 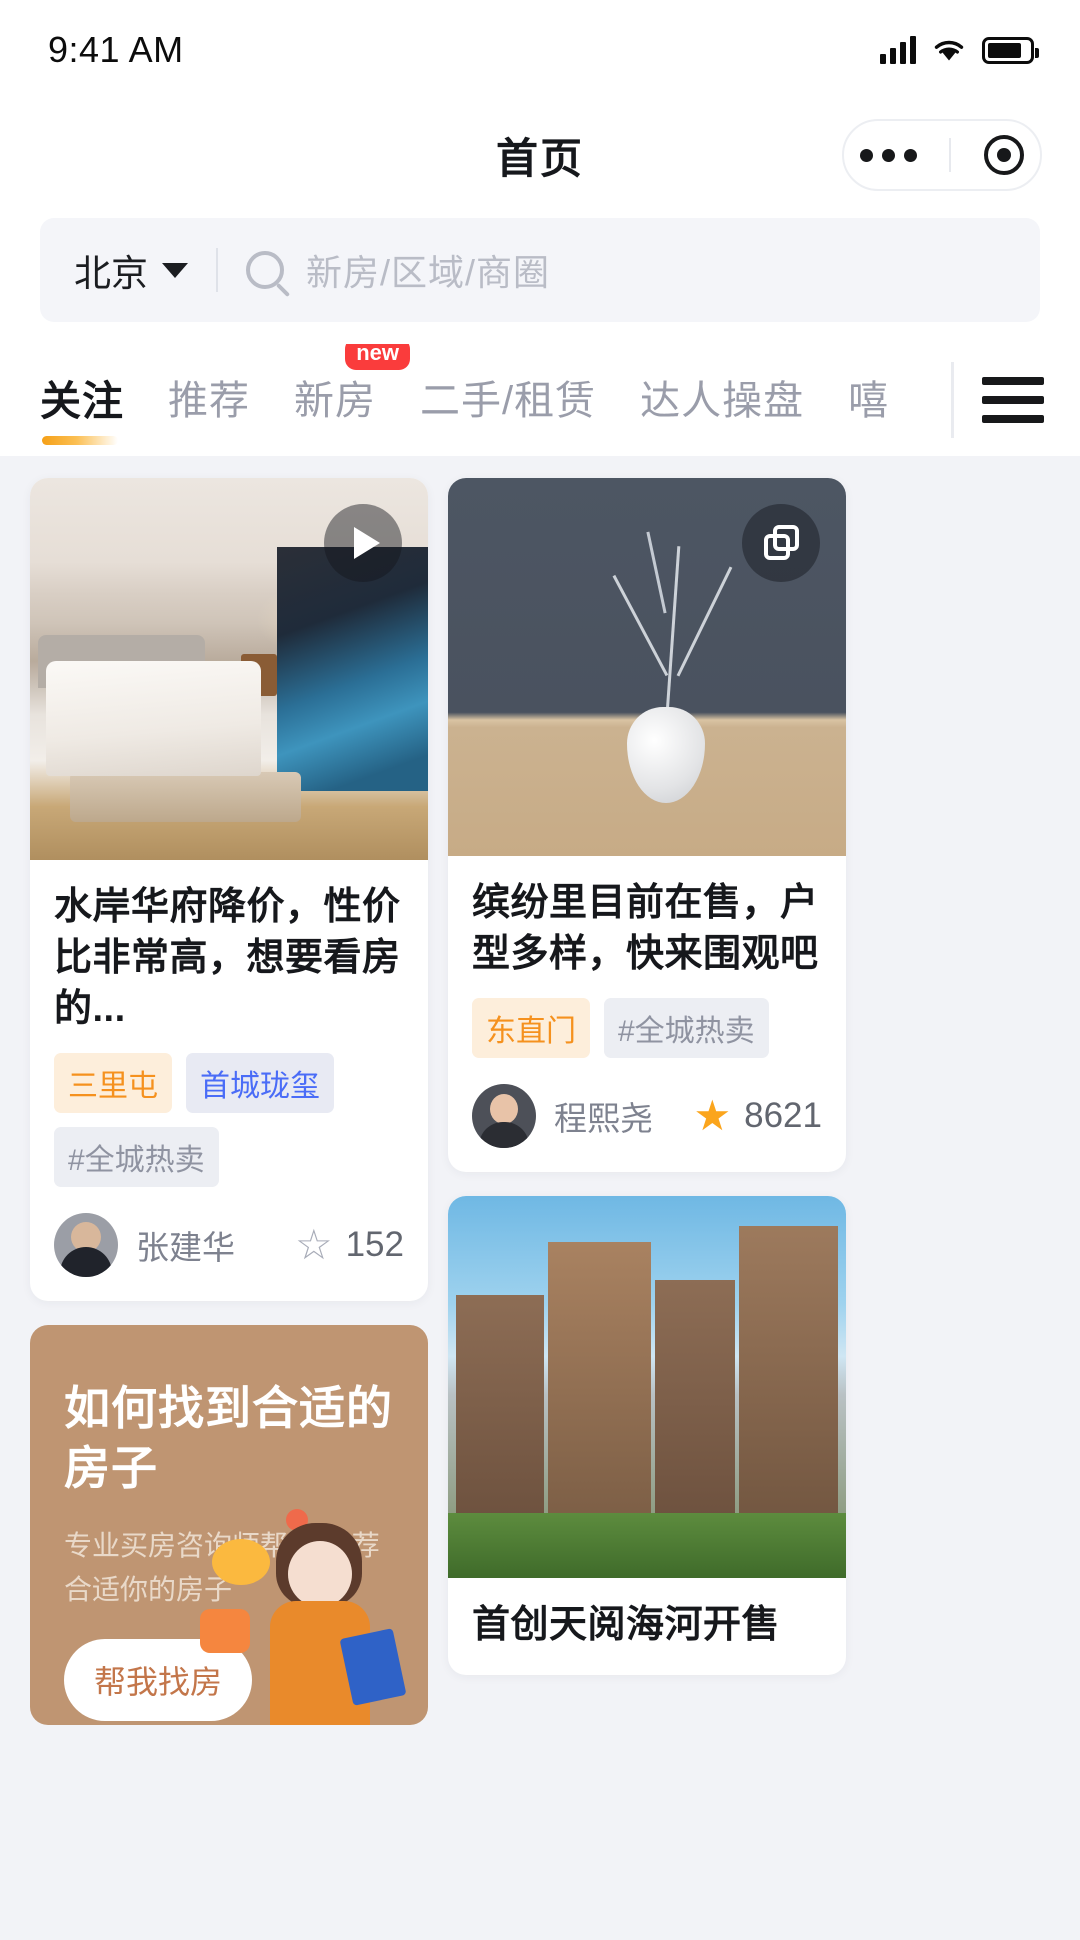 What do you see at coordinates (539, 158) in the screenshot?
I see `page-title: 首页` at bounding box center [539, 158].